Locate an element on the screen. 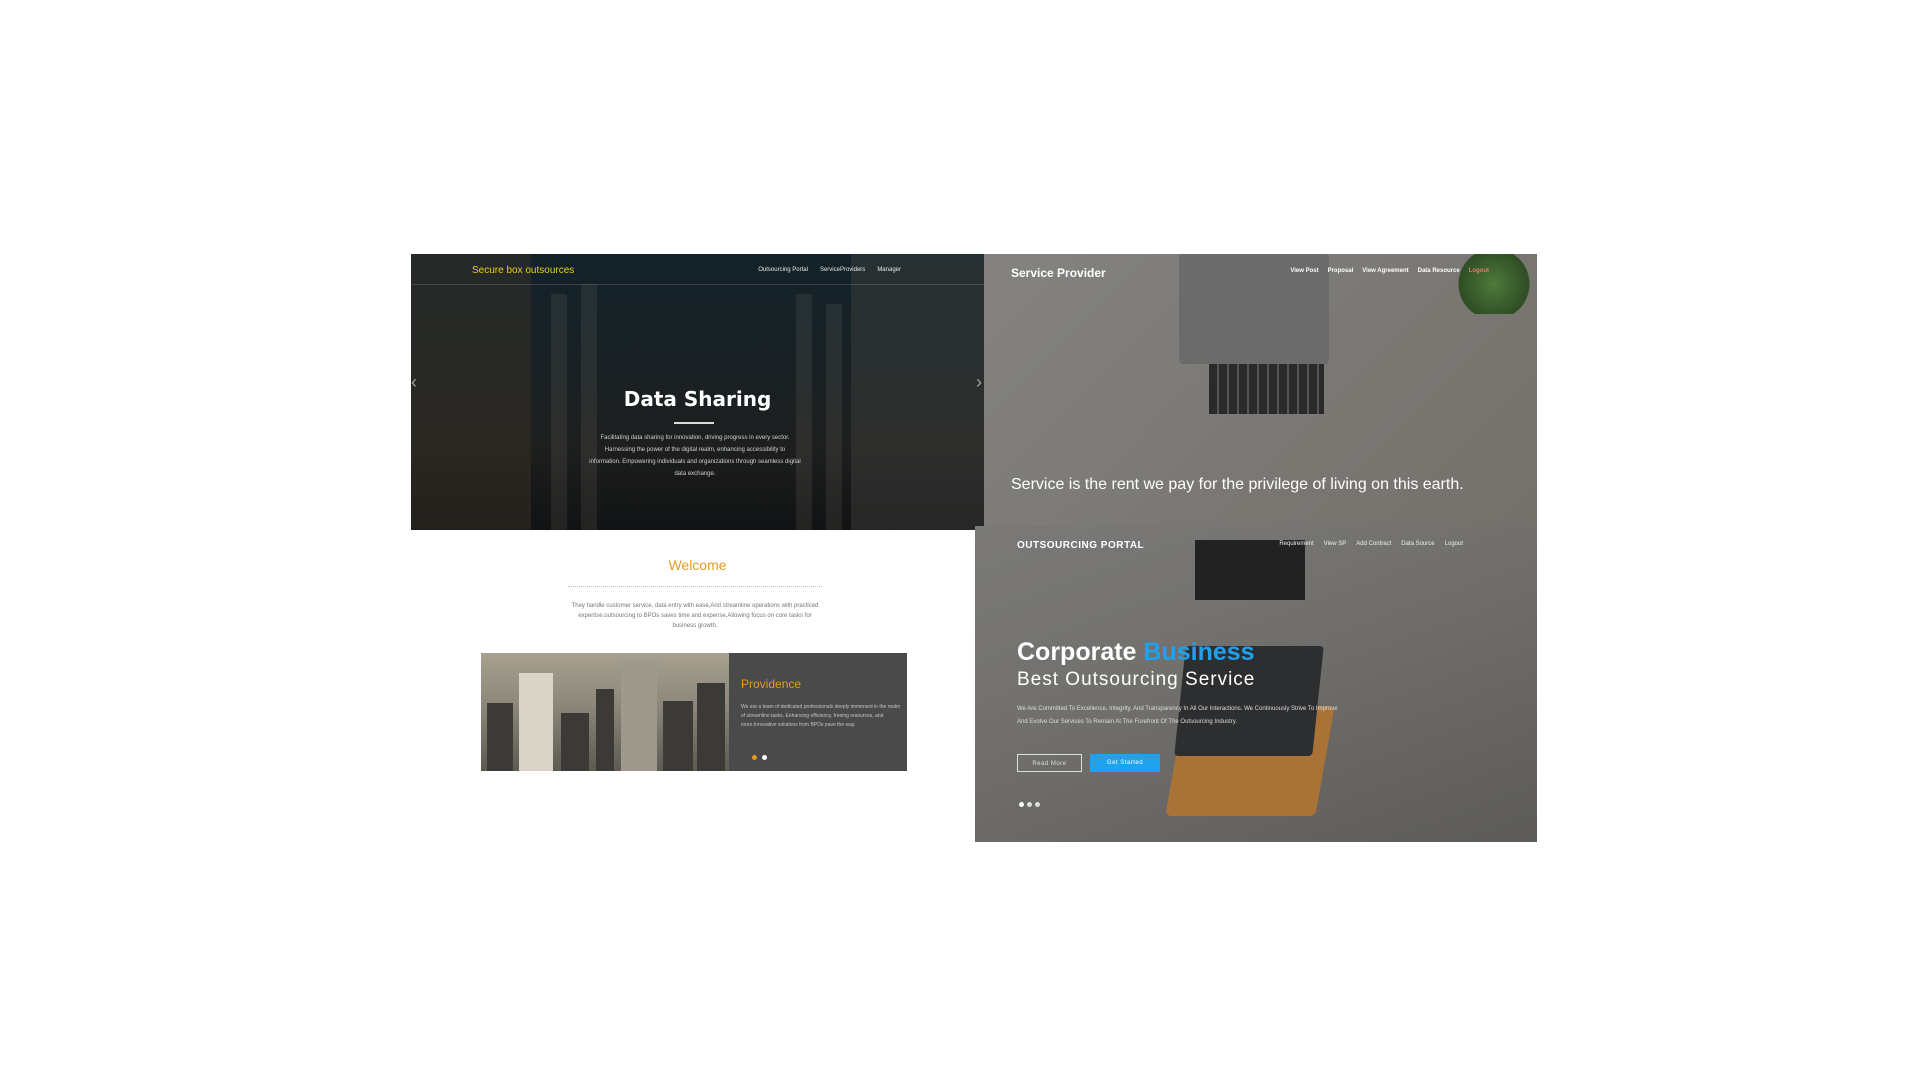 The image size is (1920, 1080). nav-data-source: Data Source is located at coordinates (1417, 544).